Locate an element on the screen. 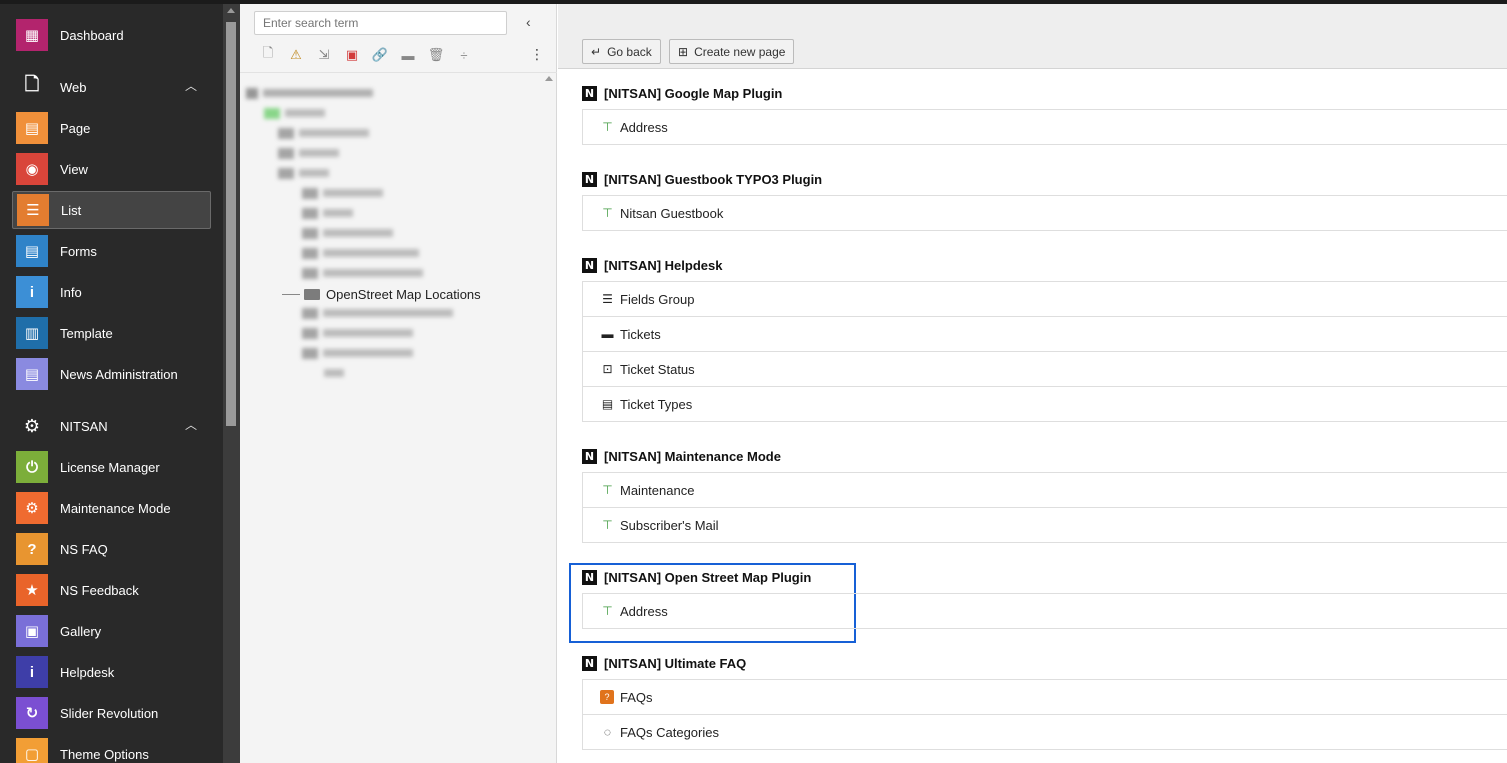 The height and width of the screenshot is (763, 1507). table-row: ☰ Fields Group is located at coordinates (1044, 299).